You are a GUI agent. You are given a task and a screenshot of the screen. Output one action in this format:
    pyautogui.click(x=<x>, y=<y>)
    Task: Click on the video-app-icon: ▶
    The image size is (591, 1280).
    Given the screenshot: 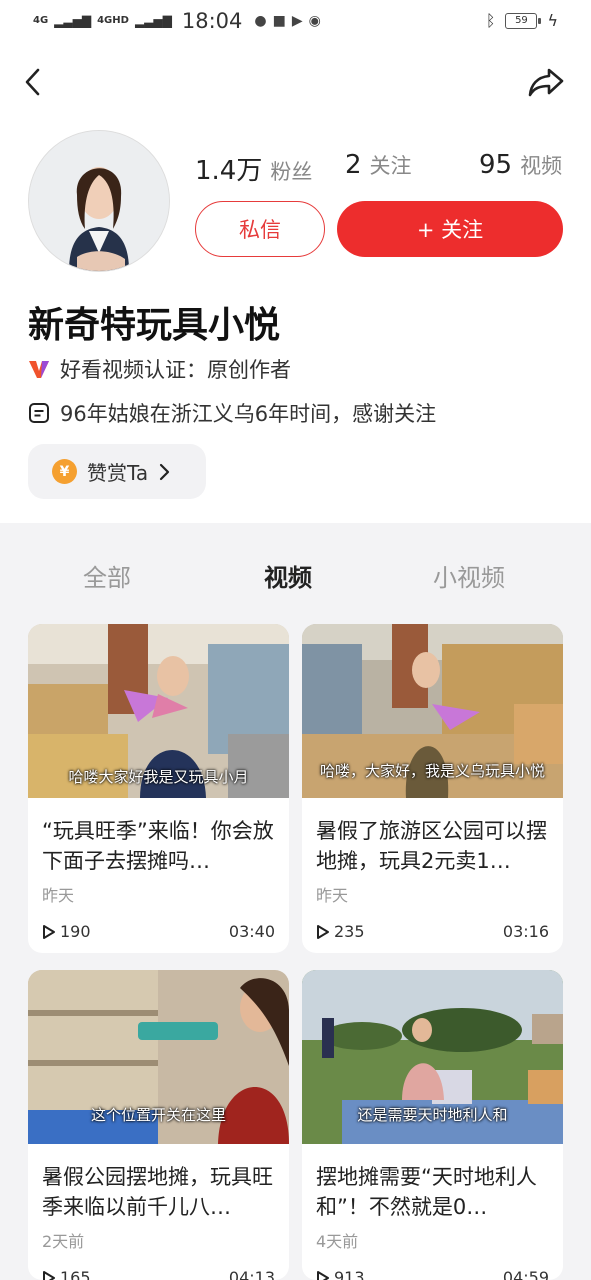 What is the action you would take?
    pyautogui.click(x=297, y=21)
    